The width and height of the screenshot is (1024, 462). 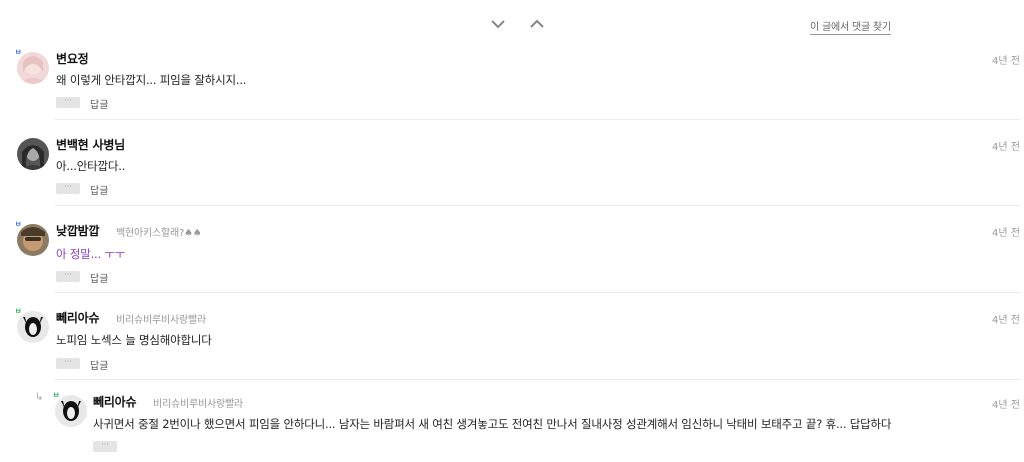 I want to click on author-status-message: 백현아키스할래?♠♠, so click(x=159, y=233).